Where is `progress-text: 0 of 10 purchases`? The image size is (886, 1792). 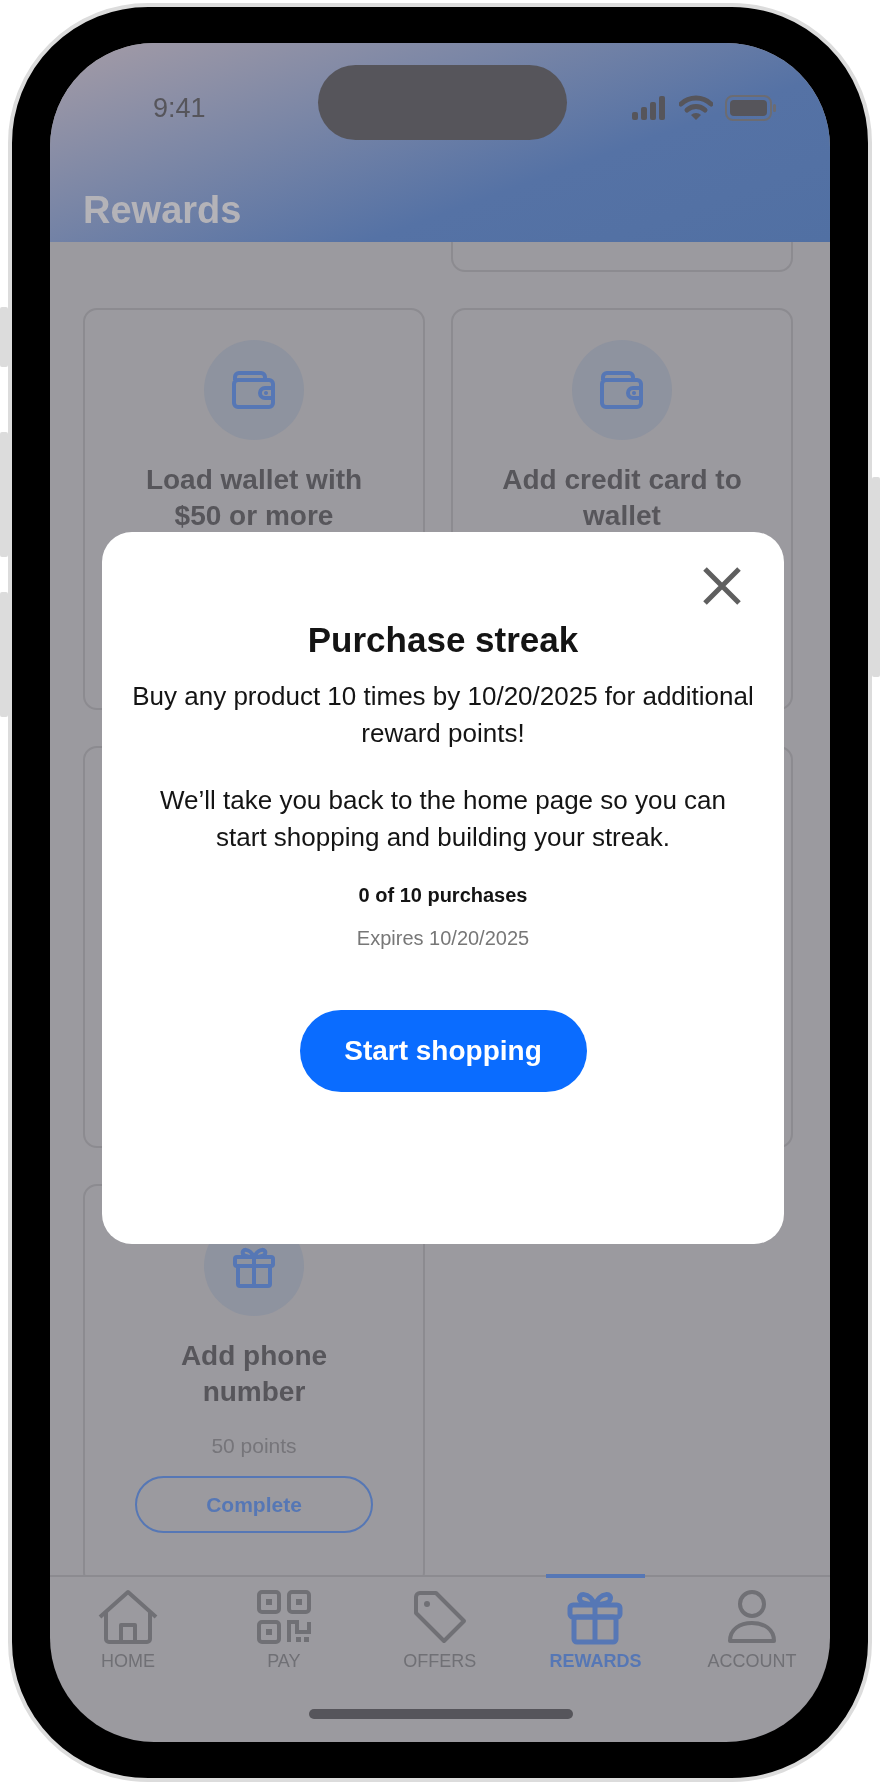
progress-text: 0 of 10 purchases is located at coordinates (443, 895).